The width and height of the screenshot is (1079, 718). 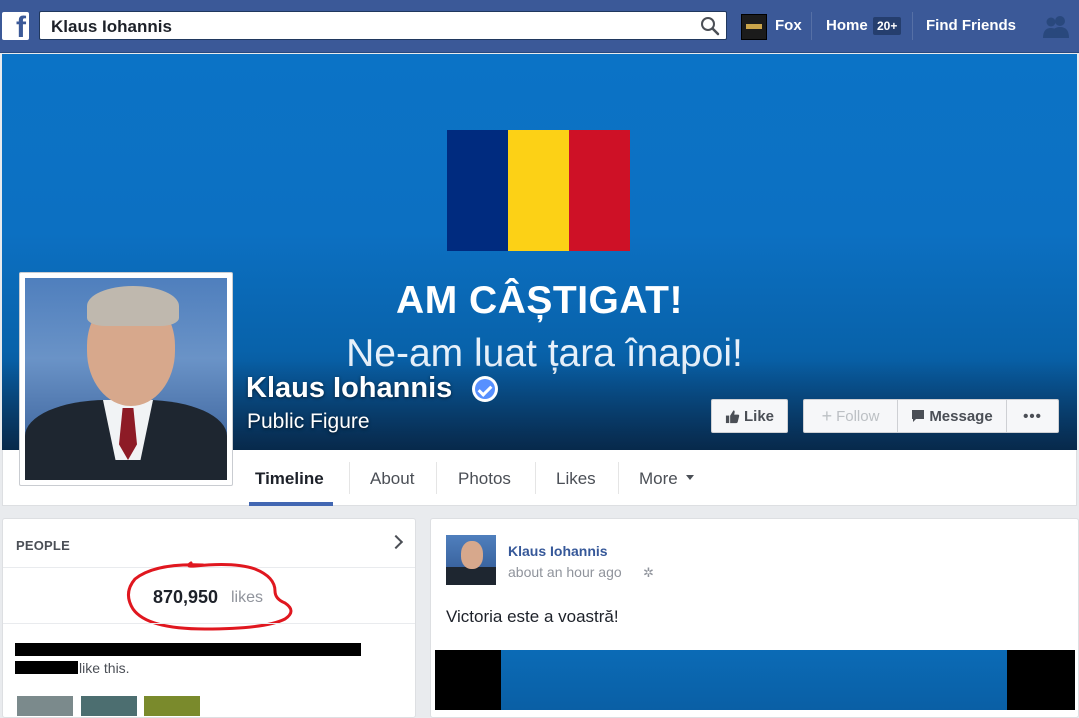 What do you see at coordinates (648, 573) in the screenshot?
I see `audience-public-icon: ✲` at bounding box center [648, 573].